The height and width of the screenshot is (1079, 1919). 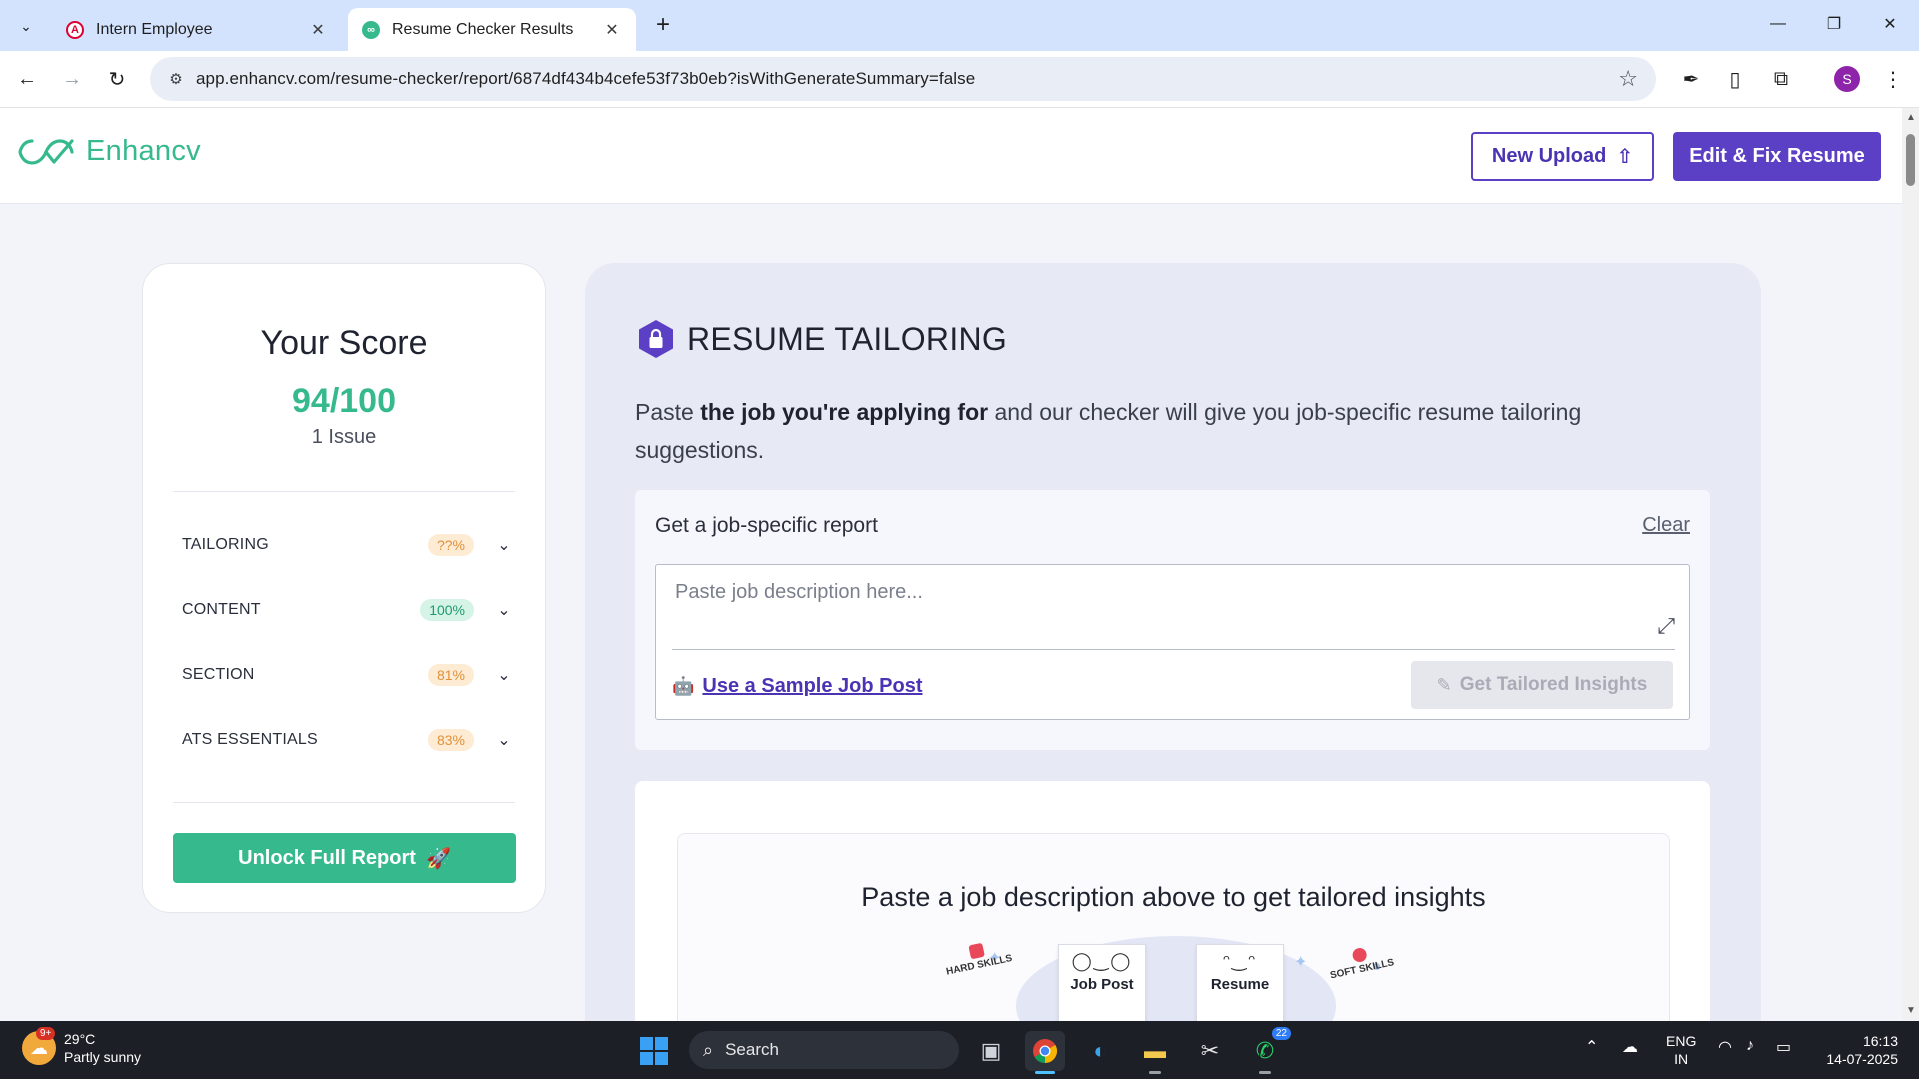 What do you see at coordinates (663, 25) in the screenshot?
I see `new-tab-plus-icon: +` at bounding box center [663, 25].